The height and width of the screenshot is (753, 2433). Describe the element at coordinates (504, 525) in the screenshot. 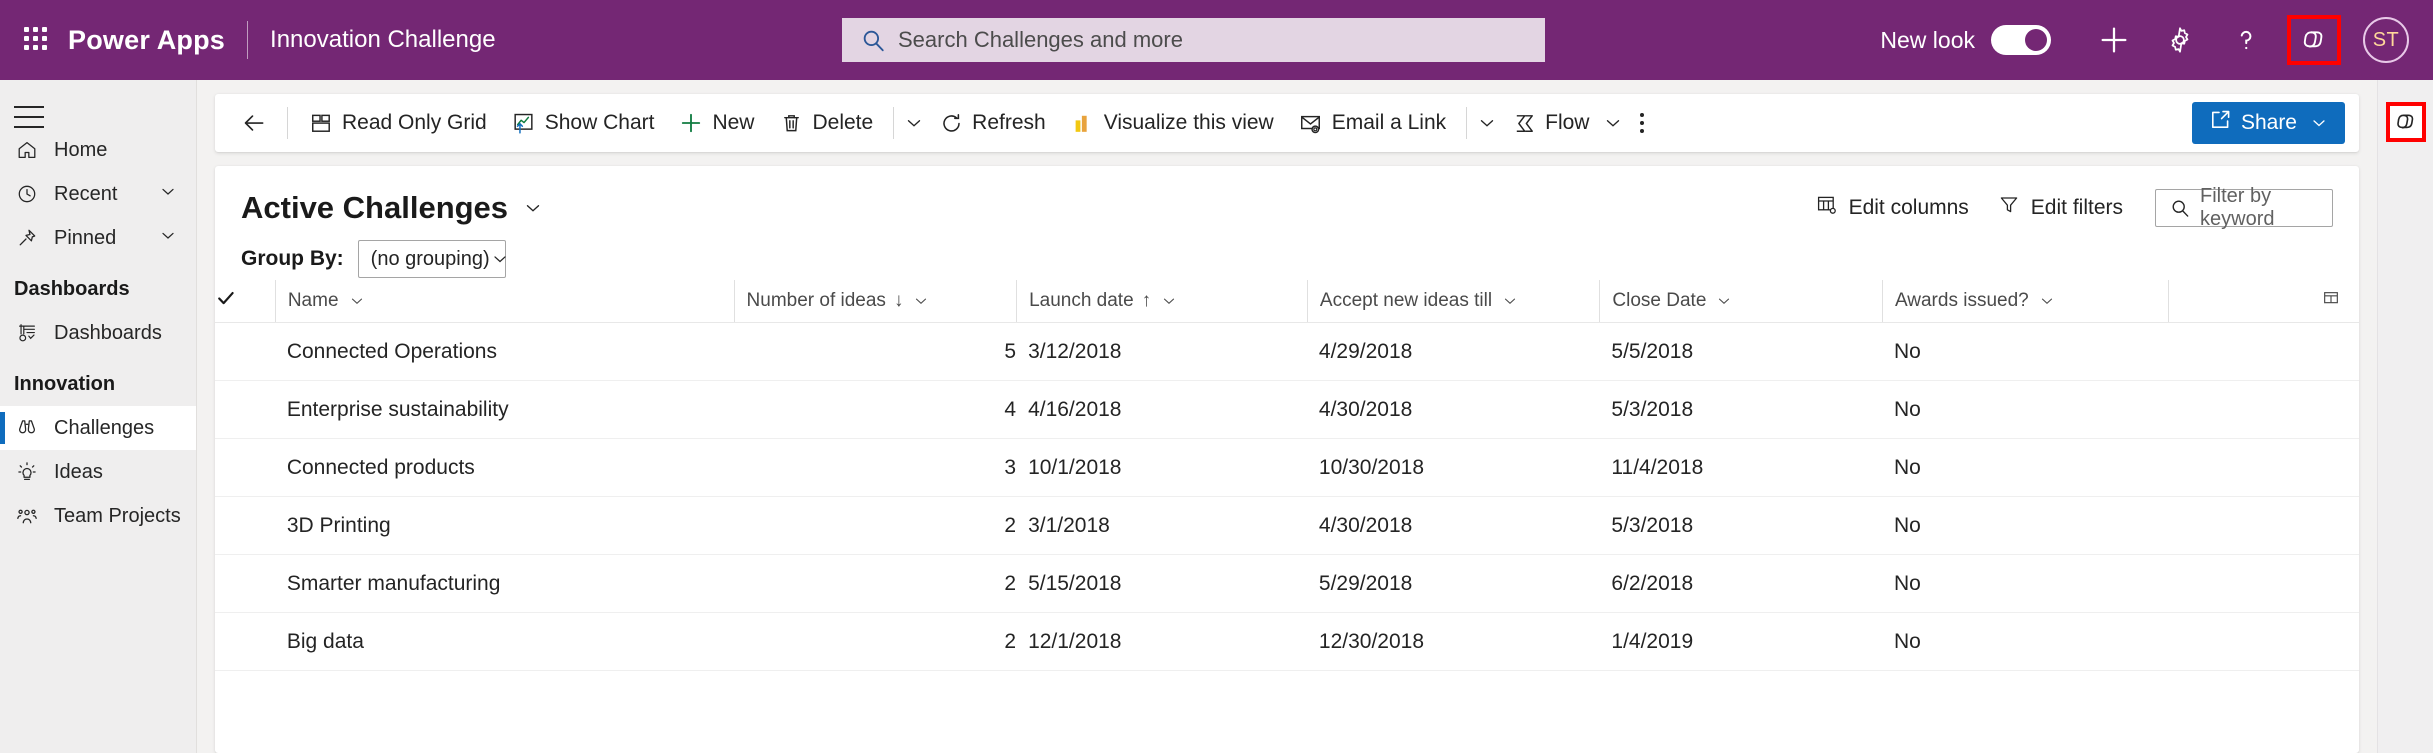

I see `cell-name: 3D Printing` at that location.